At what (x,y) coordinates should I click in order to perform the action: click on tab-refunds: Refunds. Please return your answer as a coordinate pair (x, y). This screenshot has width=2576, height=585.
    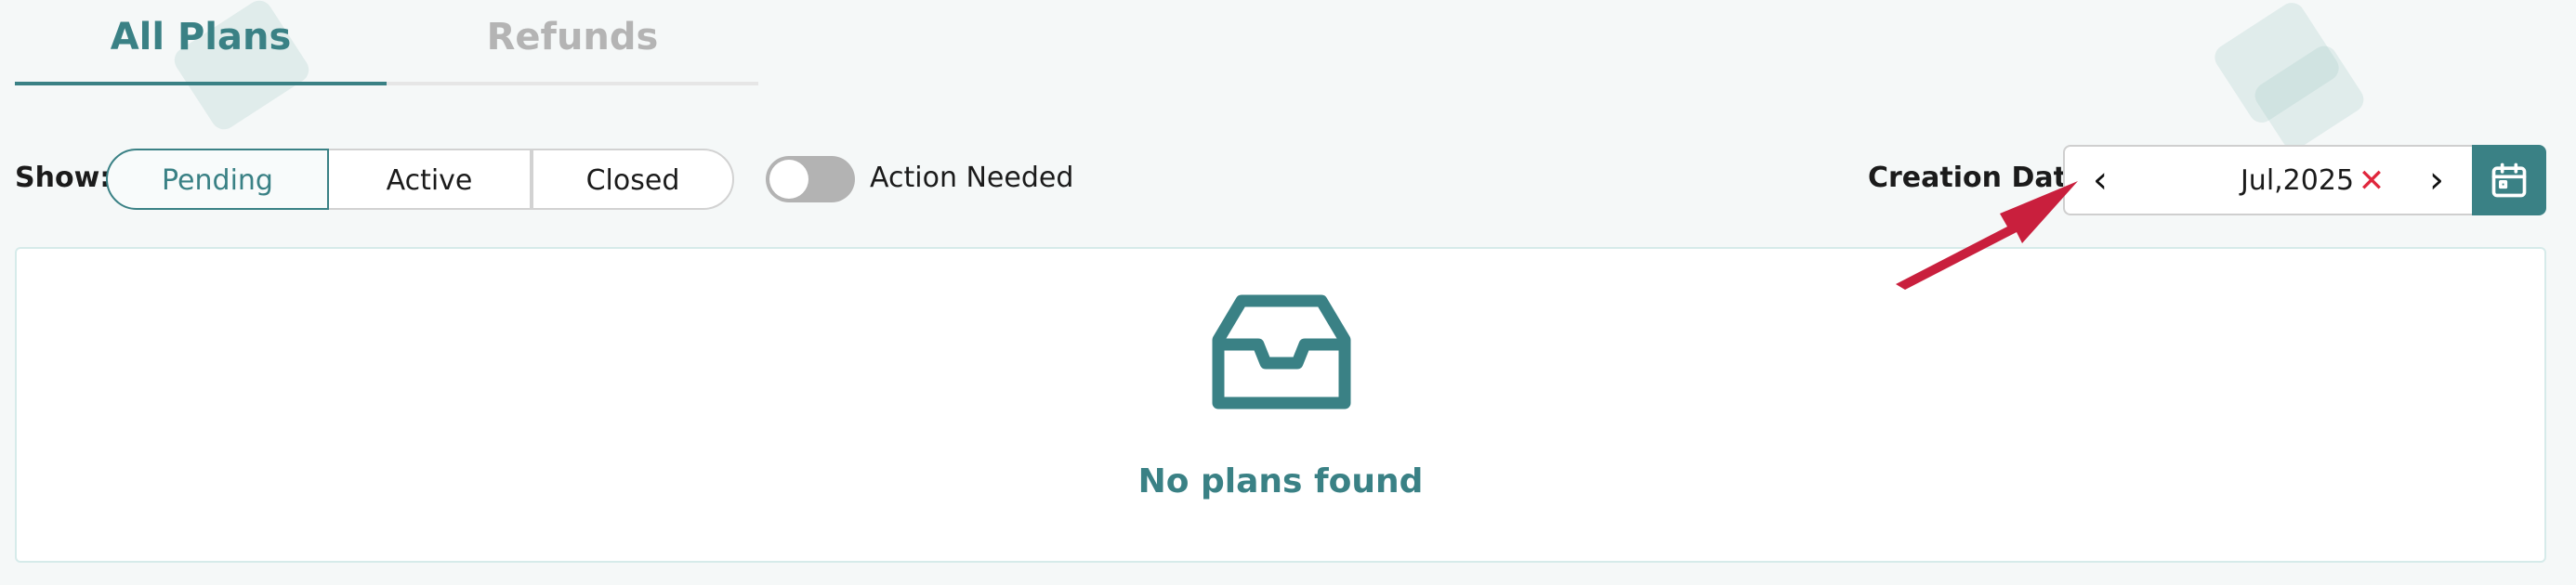
    Looking at the image, I should click on (572, 42).